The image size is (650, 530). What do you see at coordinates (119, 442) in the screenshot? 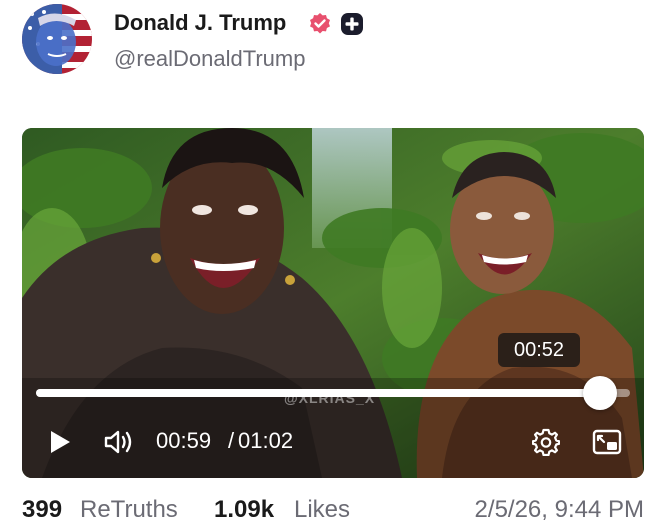
I see `volume-icon` at bounding box center [119, 442].